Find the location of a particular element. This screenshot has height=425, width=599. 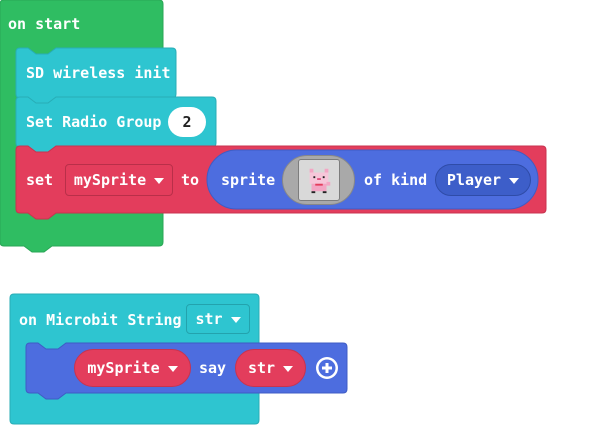

say-keyword: say is located at coordinates (213, 368).